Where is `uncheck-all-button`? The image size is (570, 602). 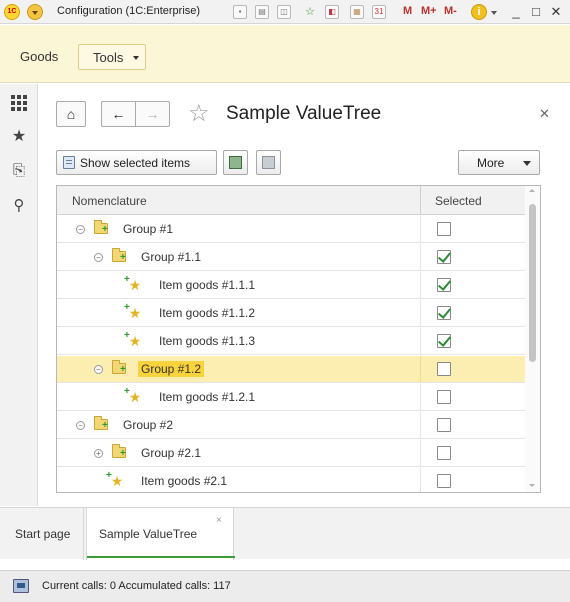
uncheck-all-button is located at coordinates (268, 162).